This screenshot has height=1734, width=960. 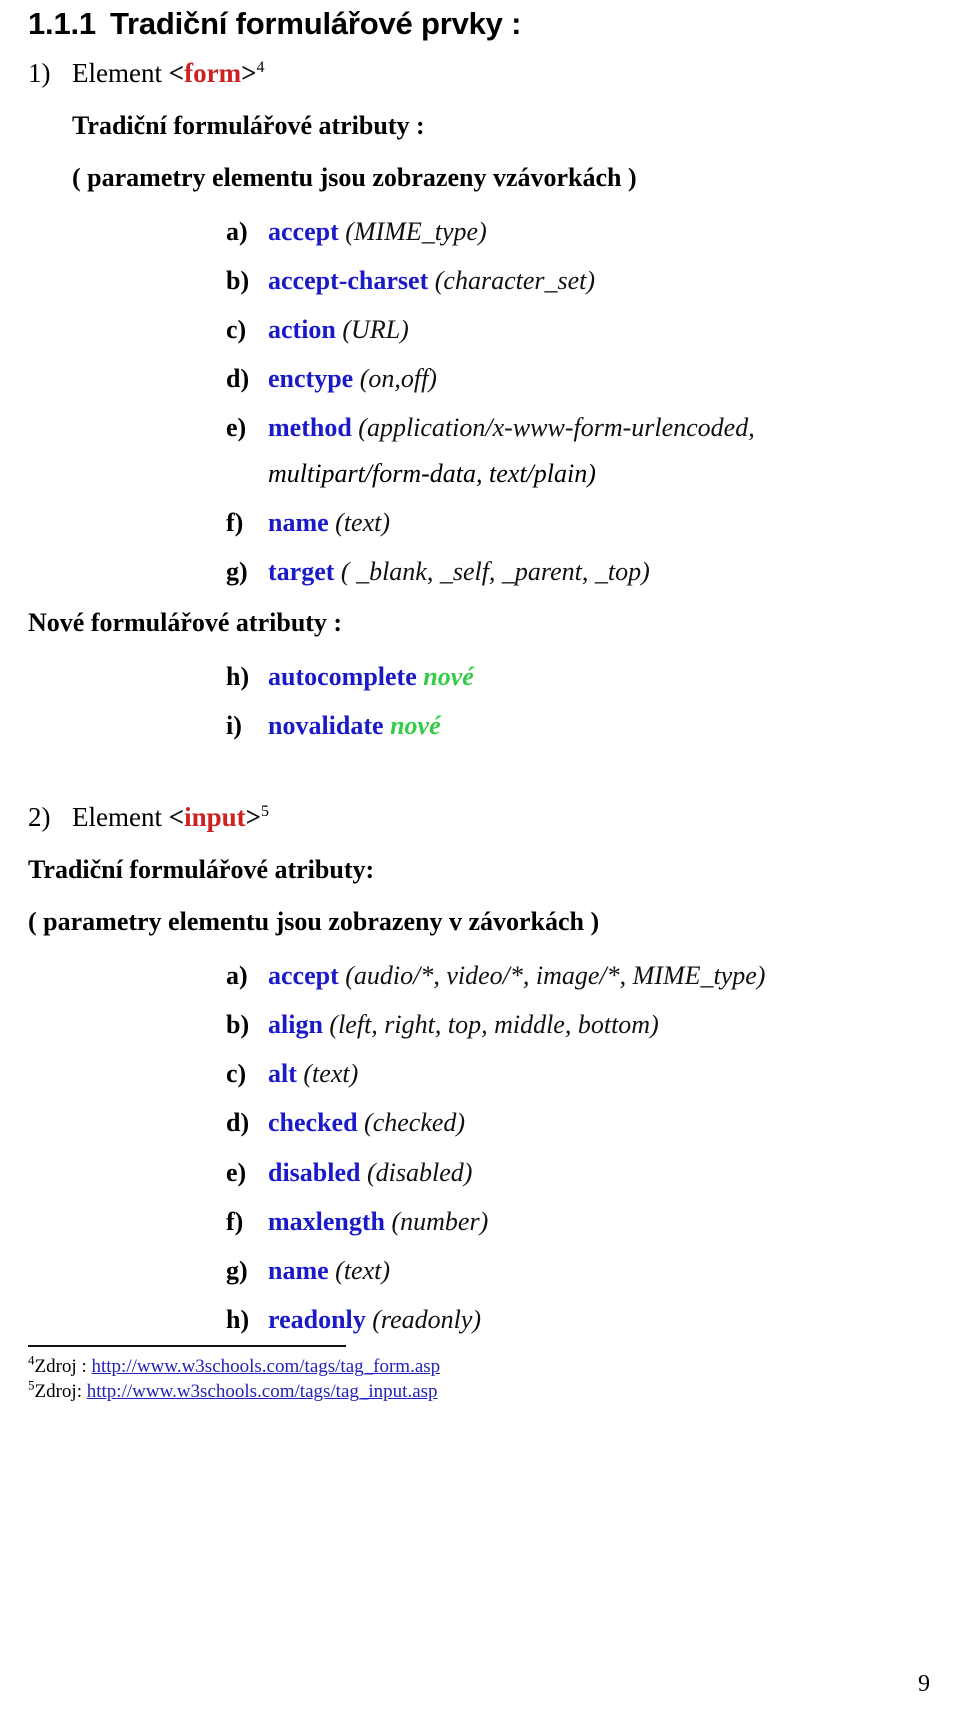 What do you see at coordinates (375, 330) in the screenshot?
I see `attribute-params: (URL)` at bounding box center [375, 330].